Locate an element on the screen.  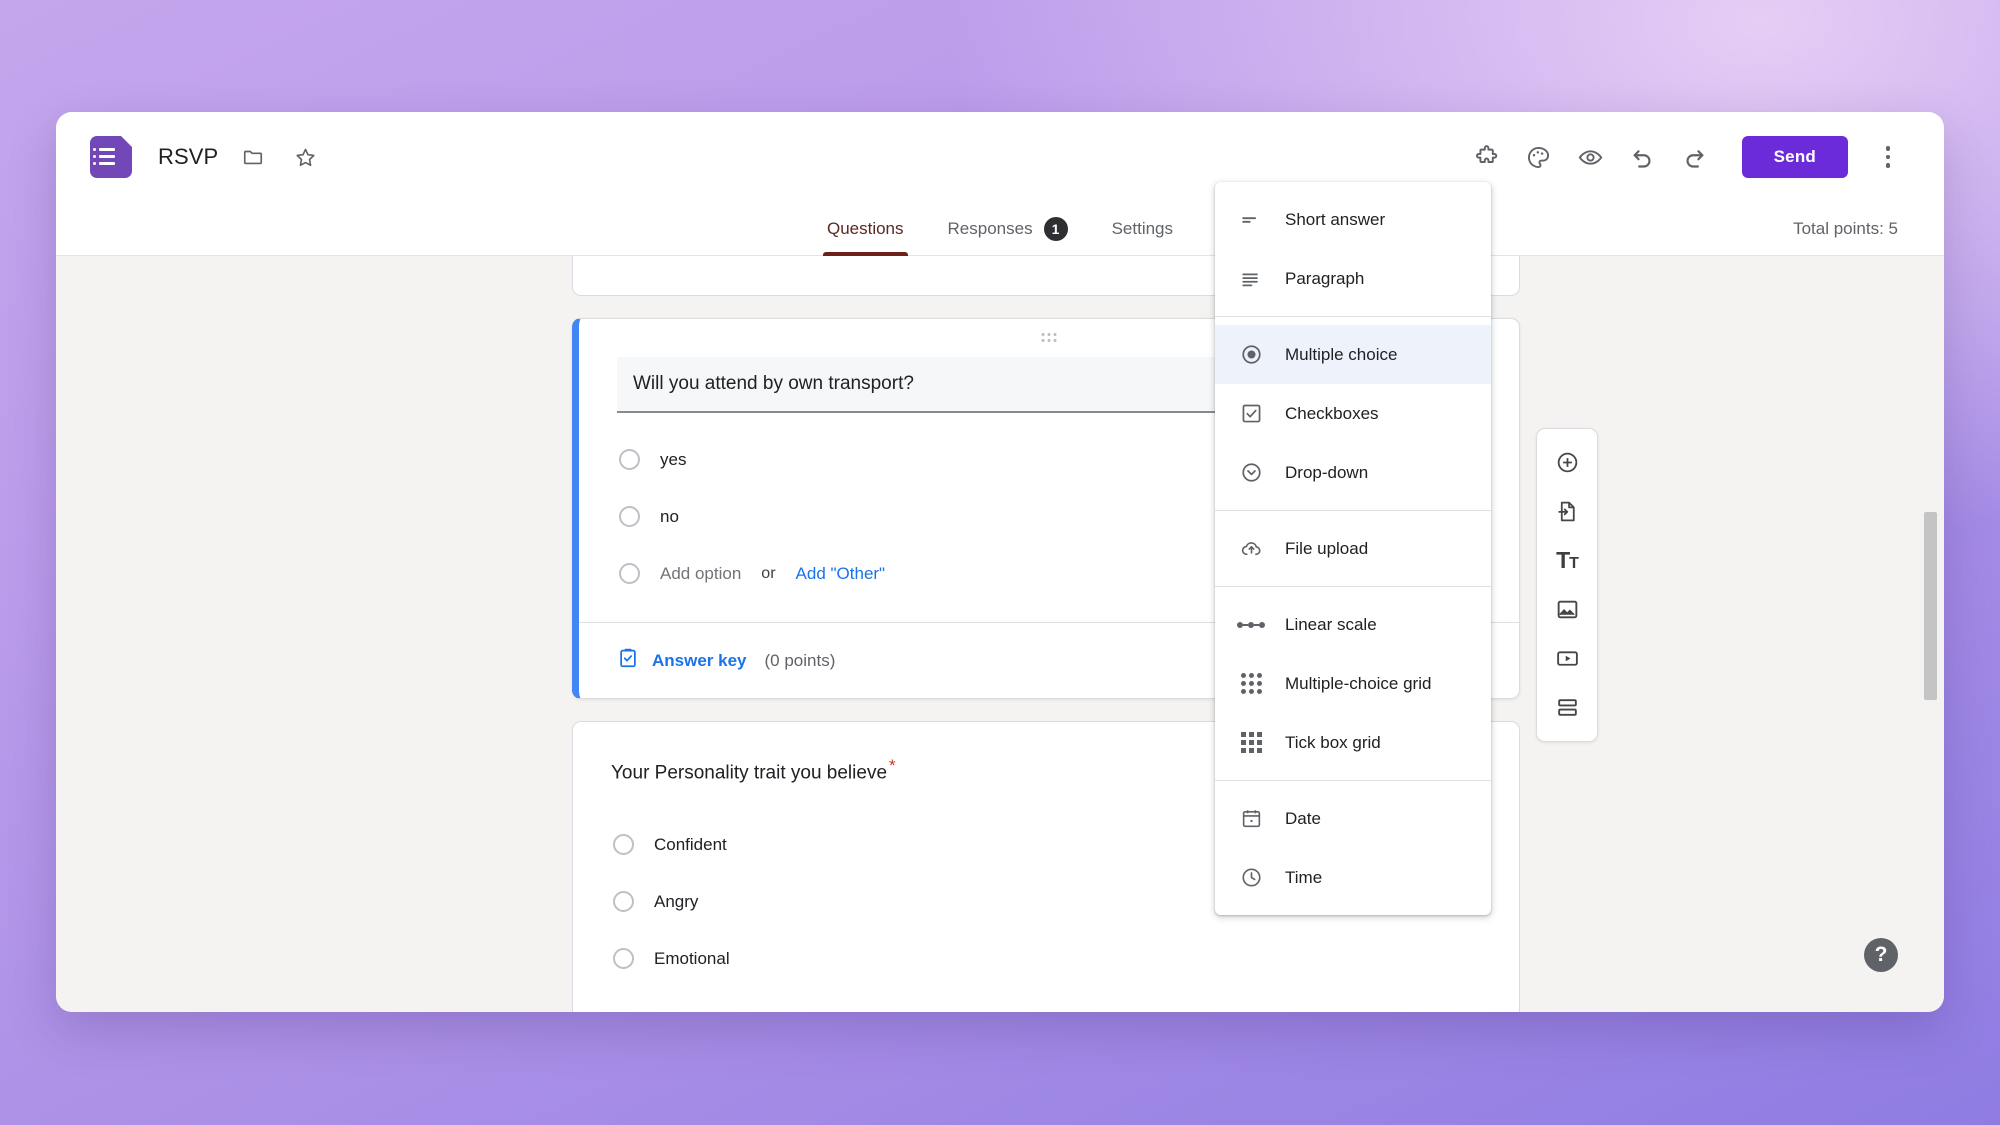
clipboard-check-icon is located at coordinates (628, 660).